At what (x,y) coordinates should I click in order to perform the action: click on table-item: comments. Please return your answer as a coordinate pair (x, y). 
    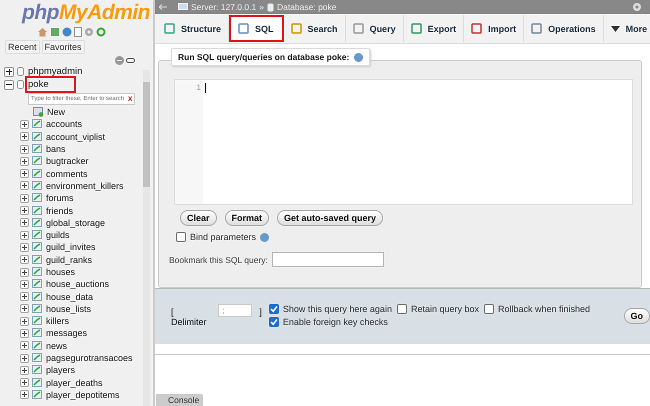
    Looking at the image, I should click on (67, 173).